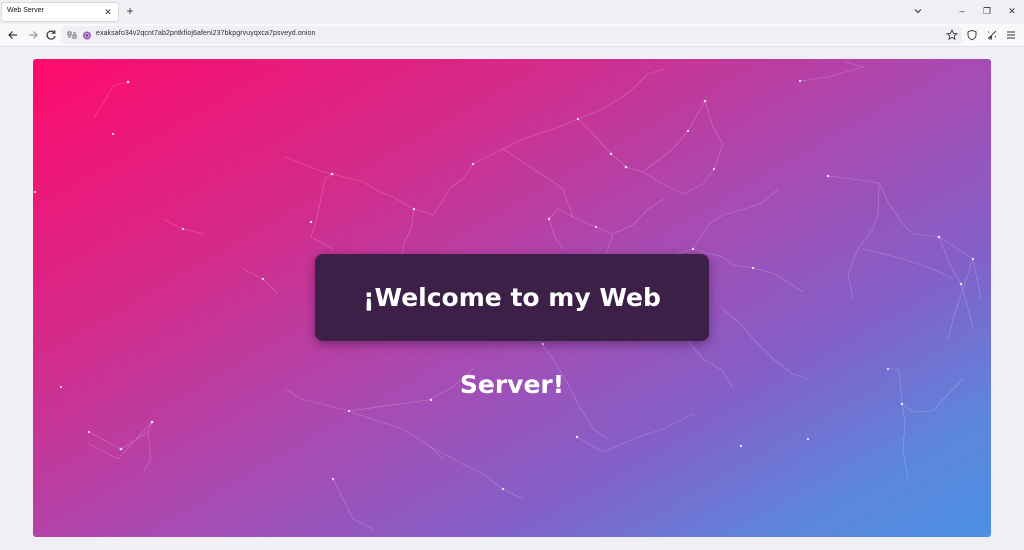 This screenshot has width=1024, height=550. Describe the element at coordinates (918, 11) in the screenshot. I see `chevron-down-icon` at that location.